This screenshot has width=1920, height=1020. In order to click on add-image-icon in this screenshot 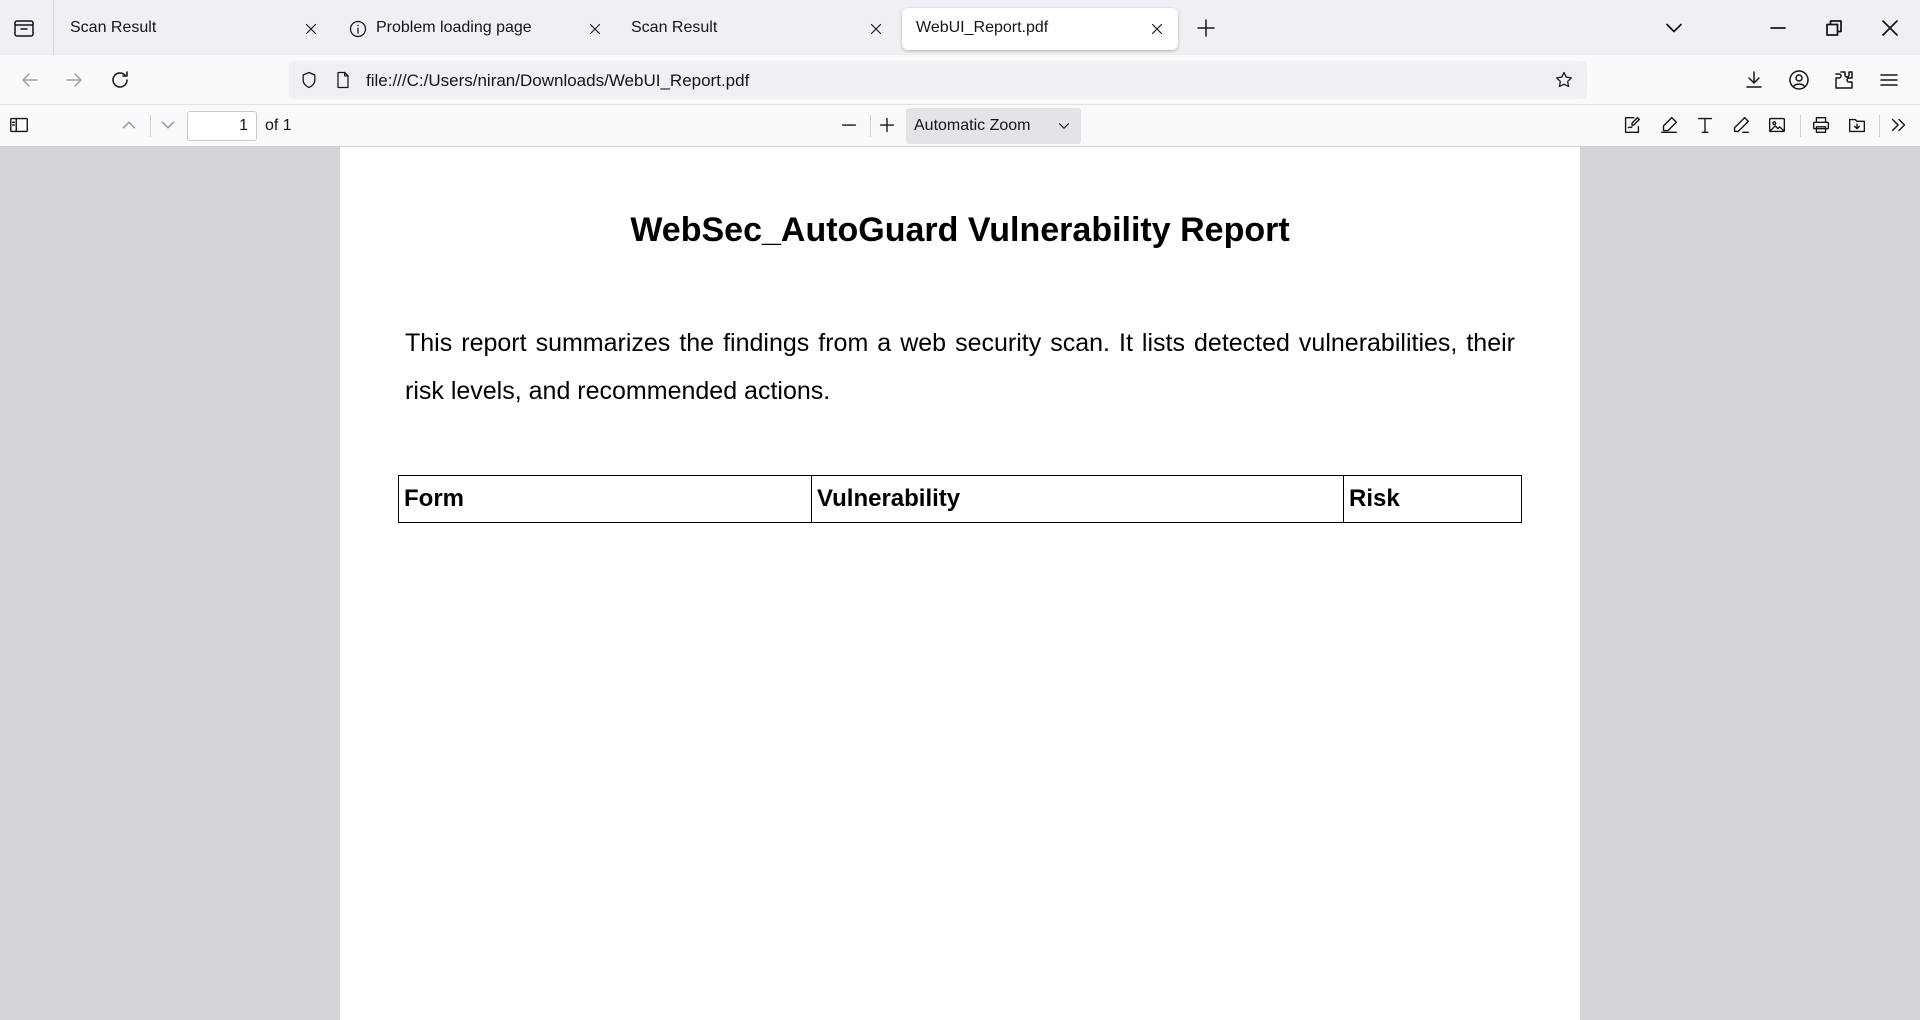, I will do `click(1777, 125)`.